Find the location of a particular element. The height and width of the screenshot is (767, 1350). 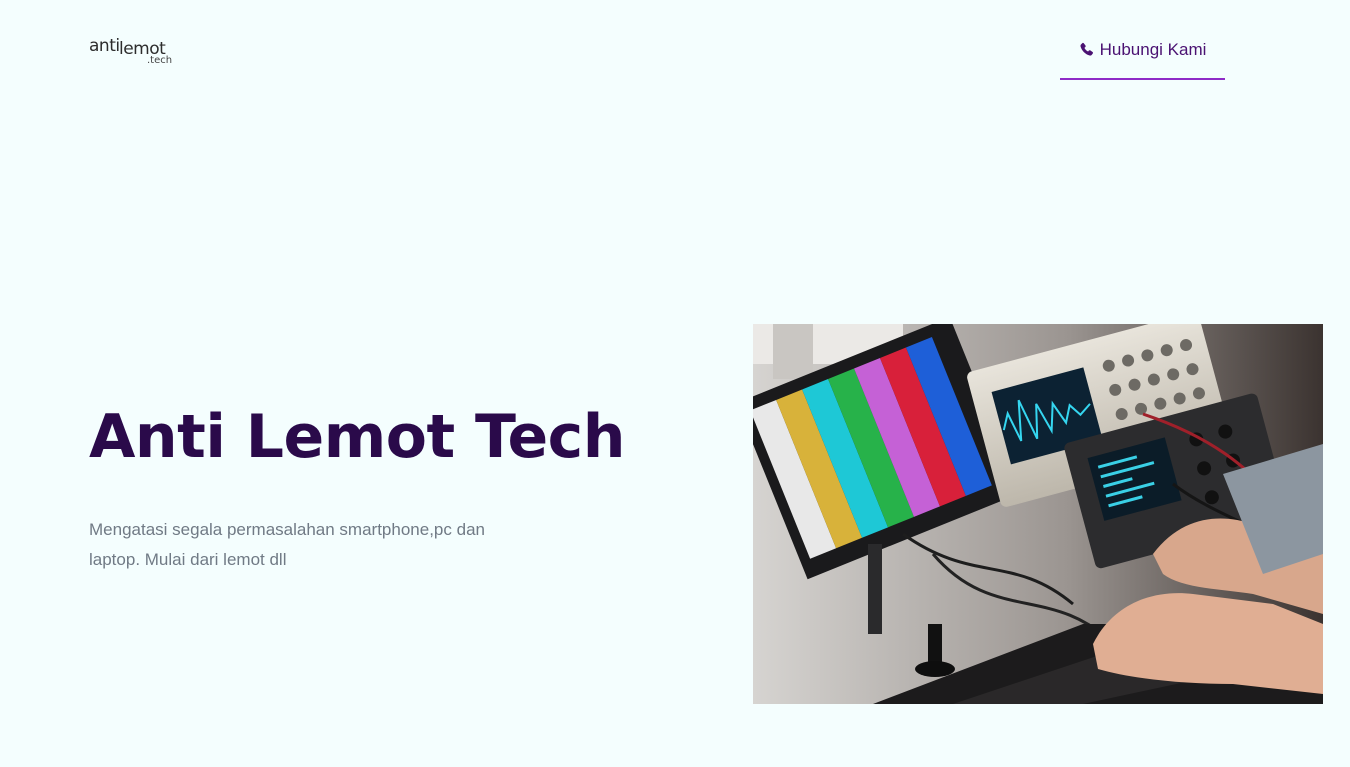

logo-text-anti: anti is located at coordinates (104, 46).